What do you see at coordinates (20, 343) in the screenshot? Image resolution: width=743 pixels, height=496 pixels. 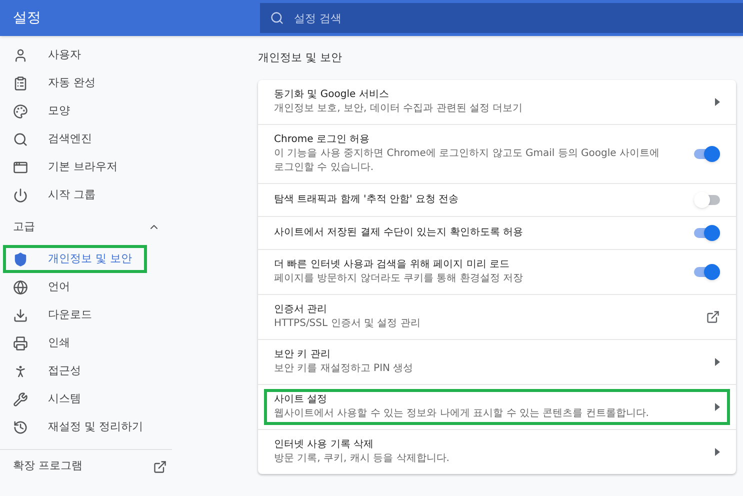 I see `printer-icon` at bounding box center [20, 343].